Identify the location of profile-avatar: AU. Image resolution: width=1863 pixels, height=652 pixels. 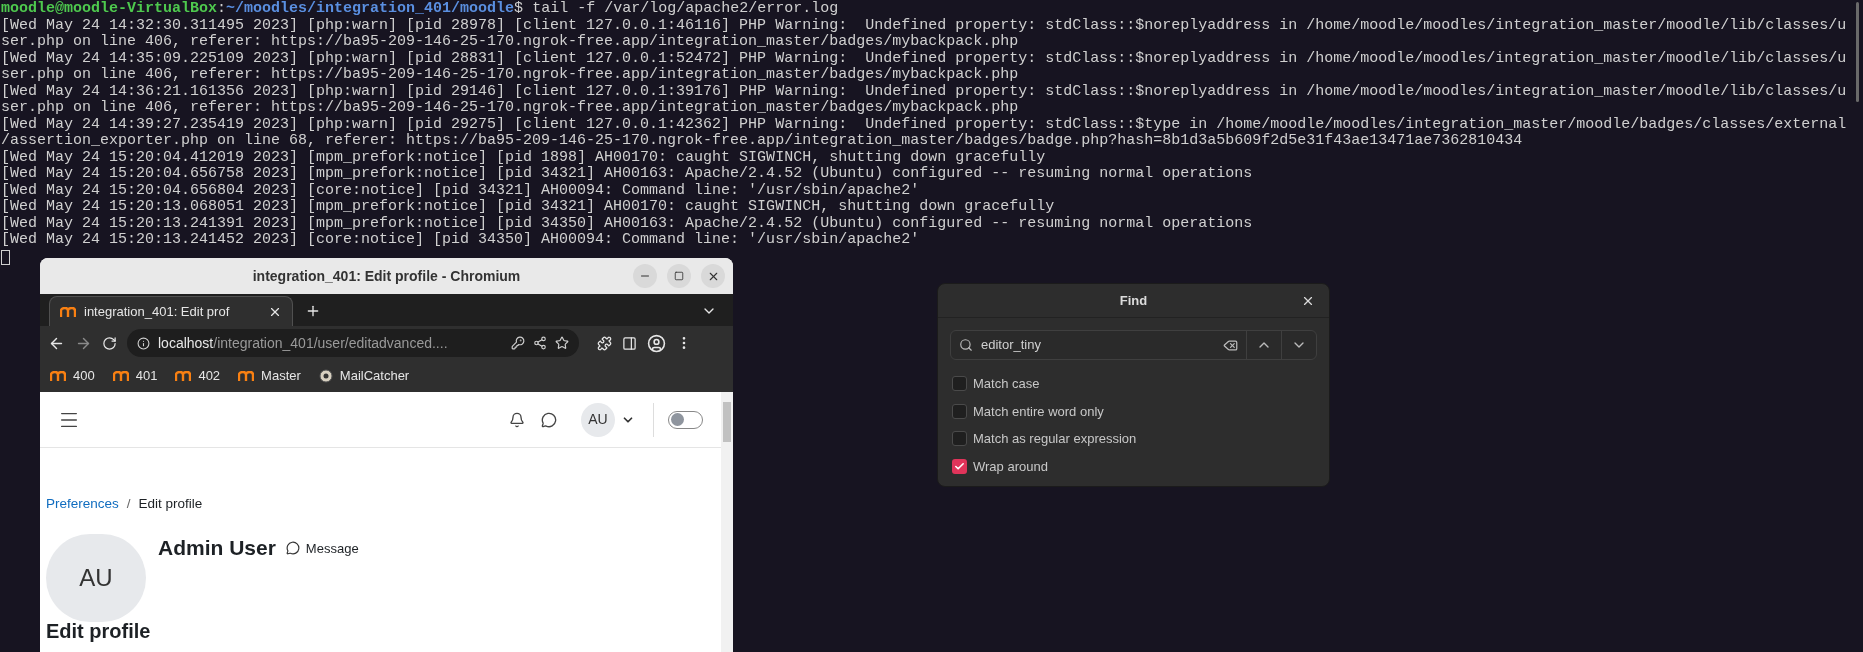
(96, 578).